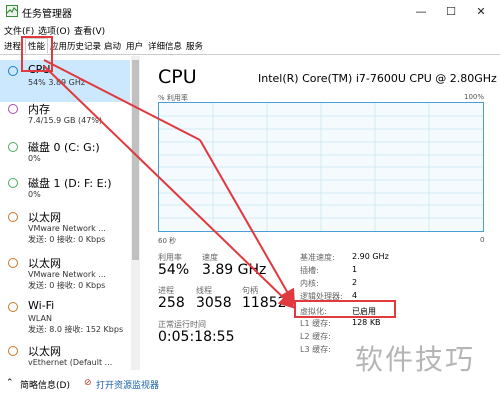 Image resolution: width=500 pixels, height=400 pixels. I want to click on cpu-model: Intel(R) Core(TM) i7-7600U CPU @ 2.80GHz, so click(377, 78).